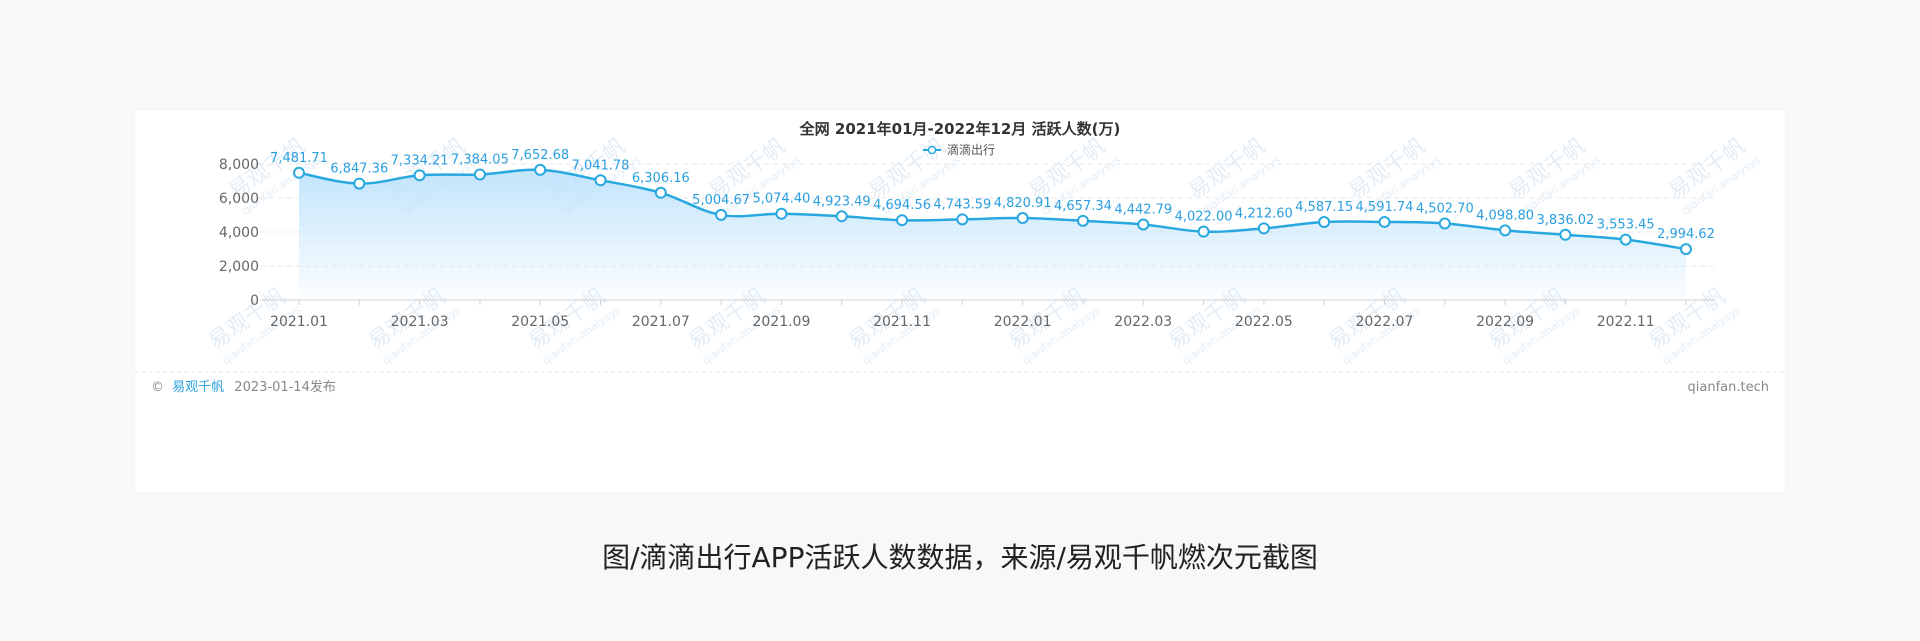 This screenshot has width=1920, height=641. What do you see at coordinates (1143, 322) in the screenshot?
I see `x-tick-label: 2022.03` at bounding box center [1143, 322].